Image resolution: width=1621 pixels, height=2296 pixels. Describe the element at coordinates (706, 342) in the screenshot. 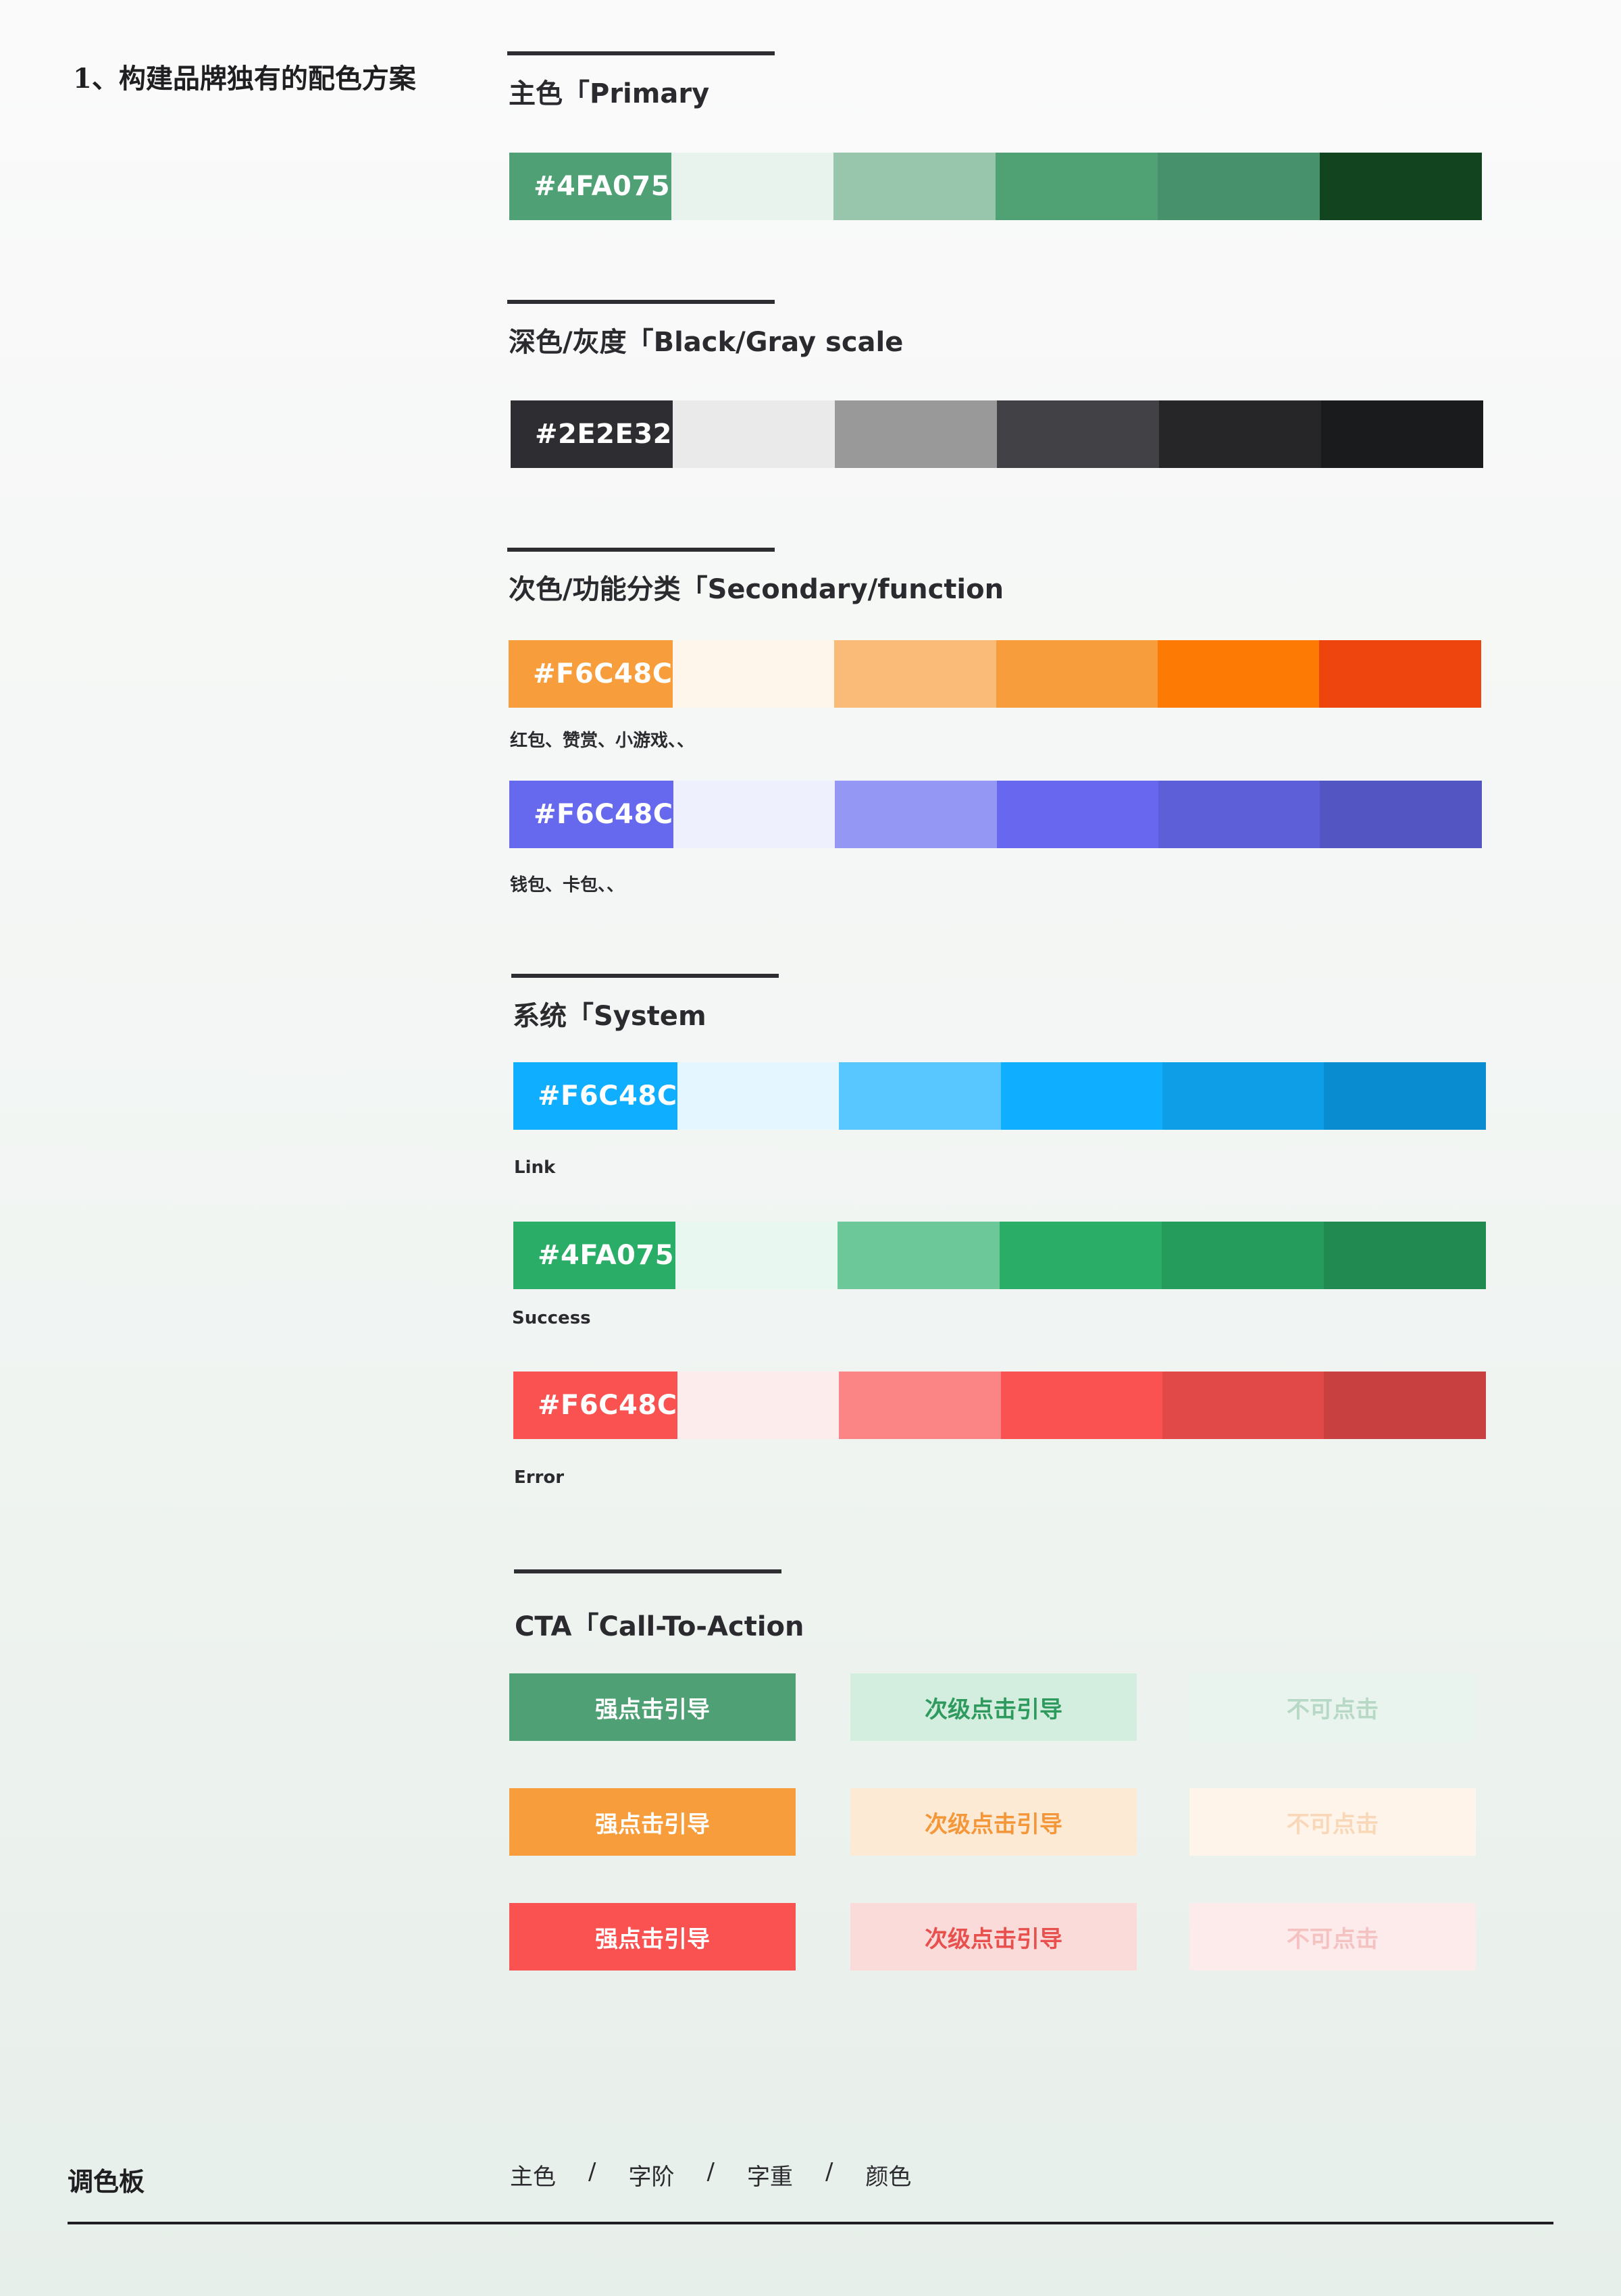

I see `section-title-gray: 深色/灰度「Black/Gray scale` at that location.